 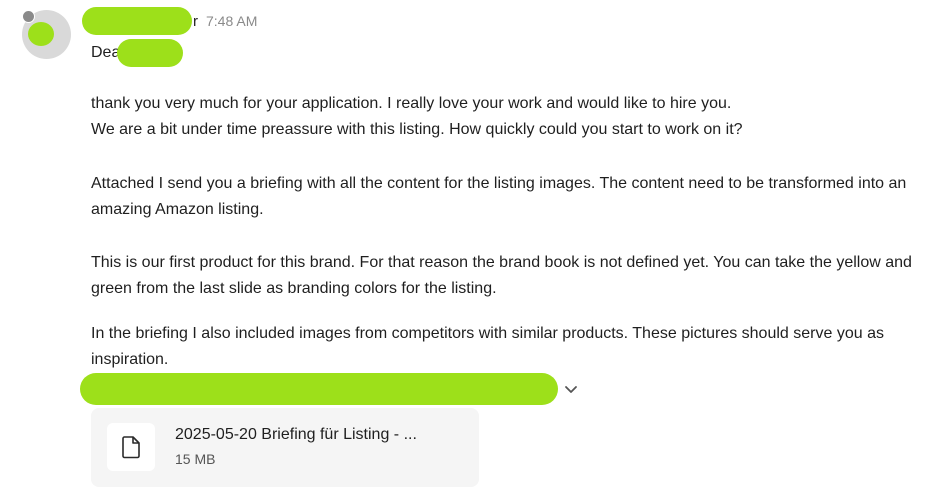 I want to click on presence-status-dot, so click(x=28, y=16).